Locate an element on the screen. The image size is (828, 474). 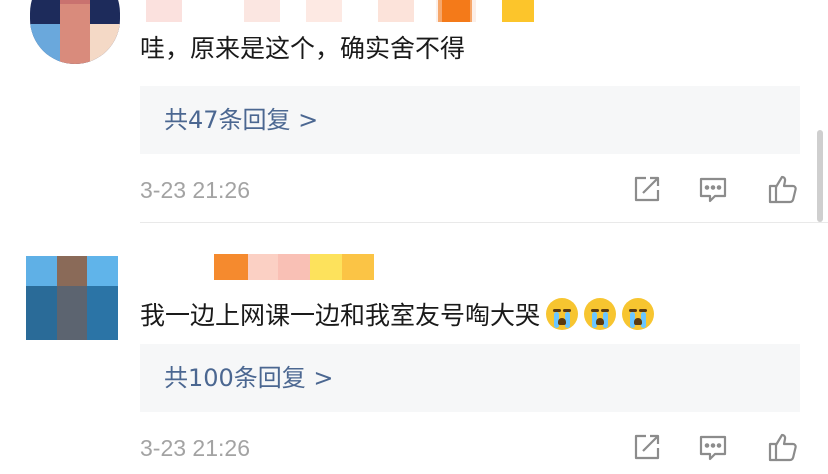
replies-count-label: 共100条回复 > is located at coordinates (249, 378).